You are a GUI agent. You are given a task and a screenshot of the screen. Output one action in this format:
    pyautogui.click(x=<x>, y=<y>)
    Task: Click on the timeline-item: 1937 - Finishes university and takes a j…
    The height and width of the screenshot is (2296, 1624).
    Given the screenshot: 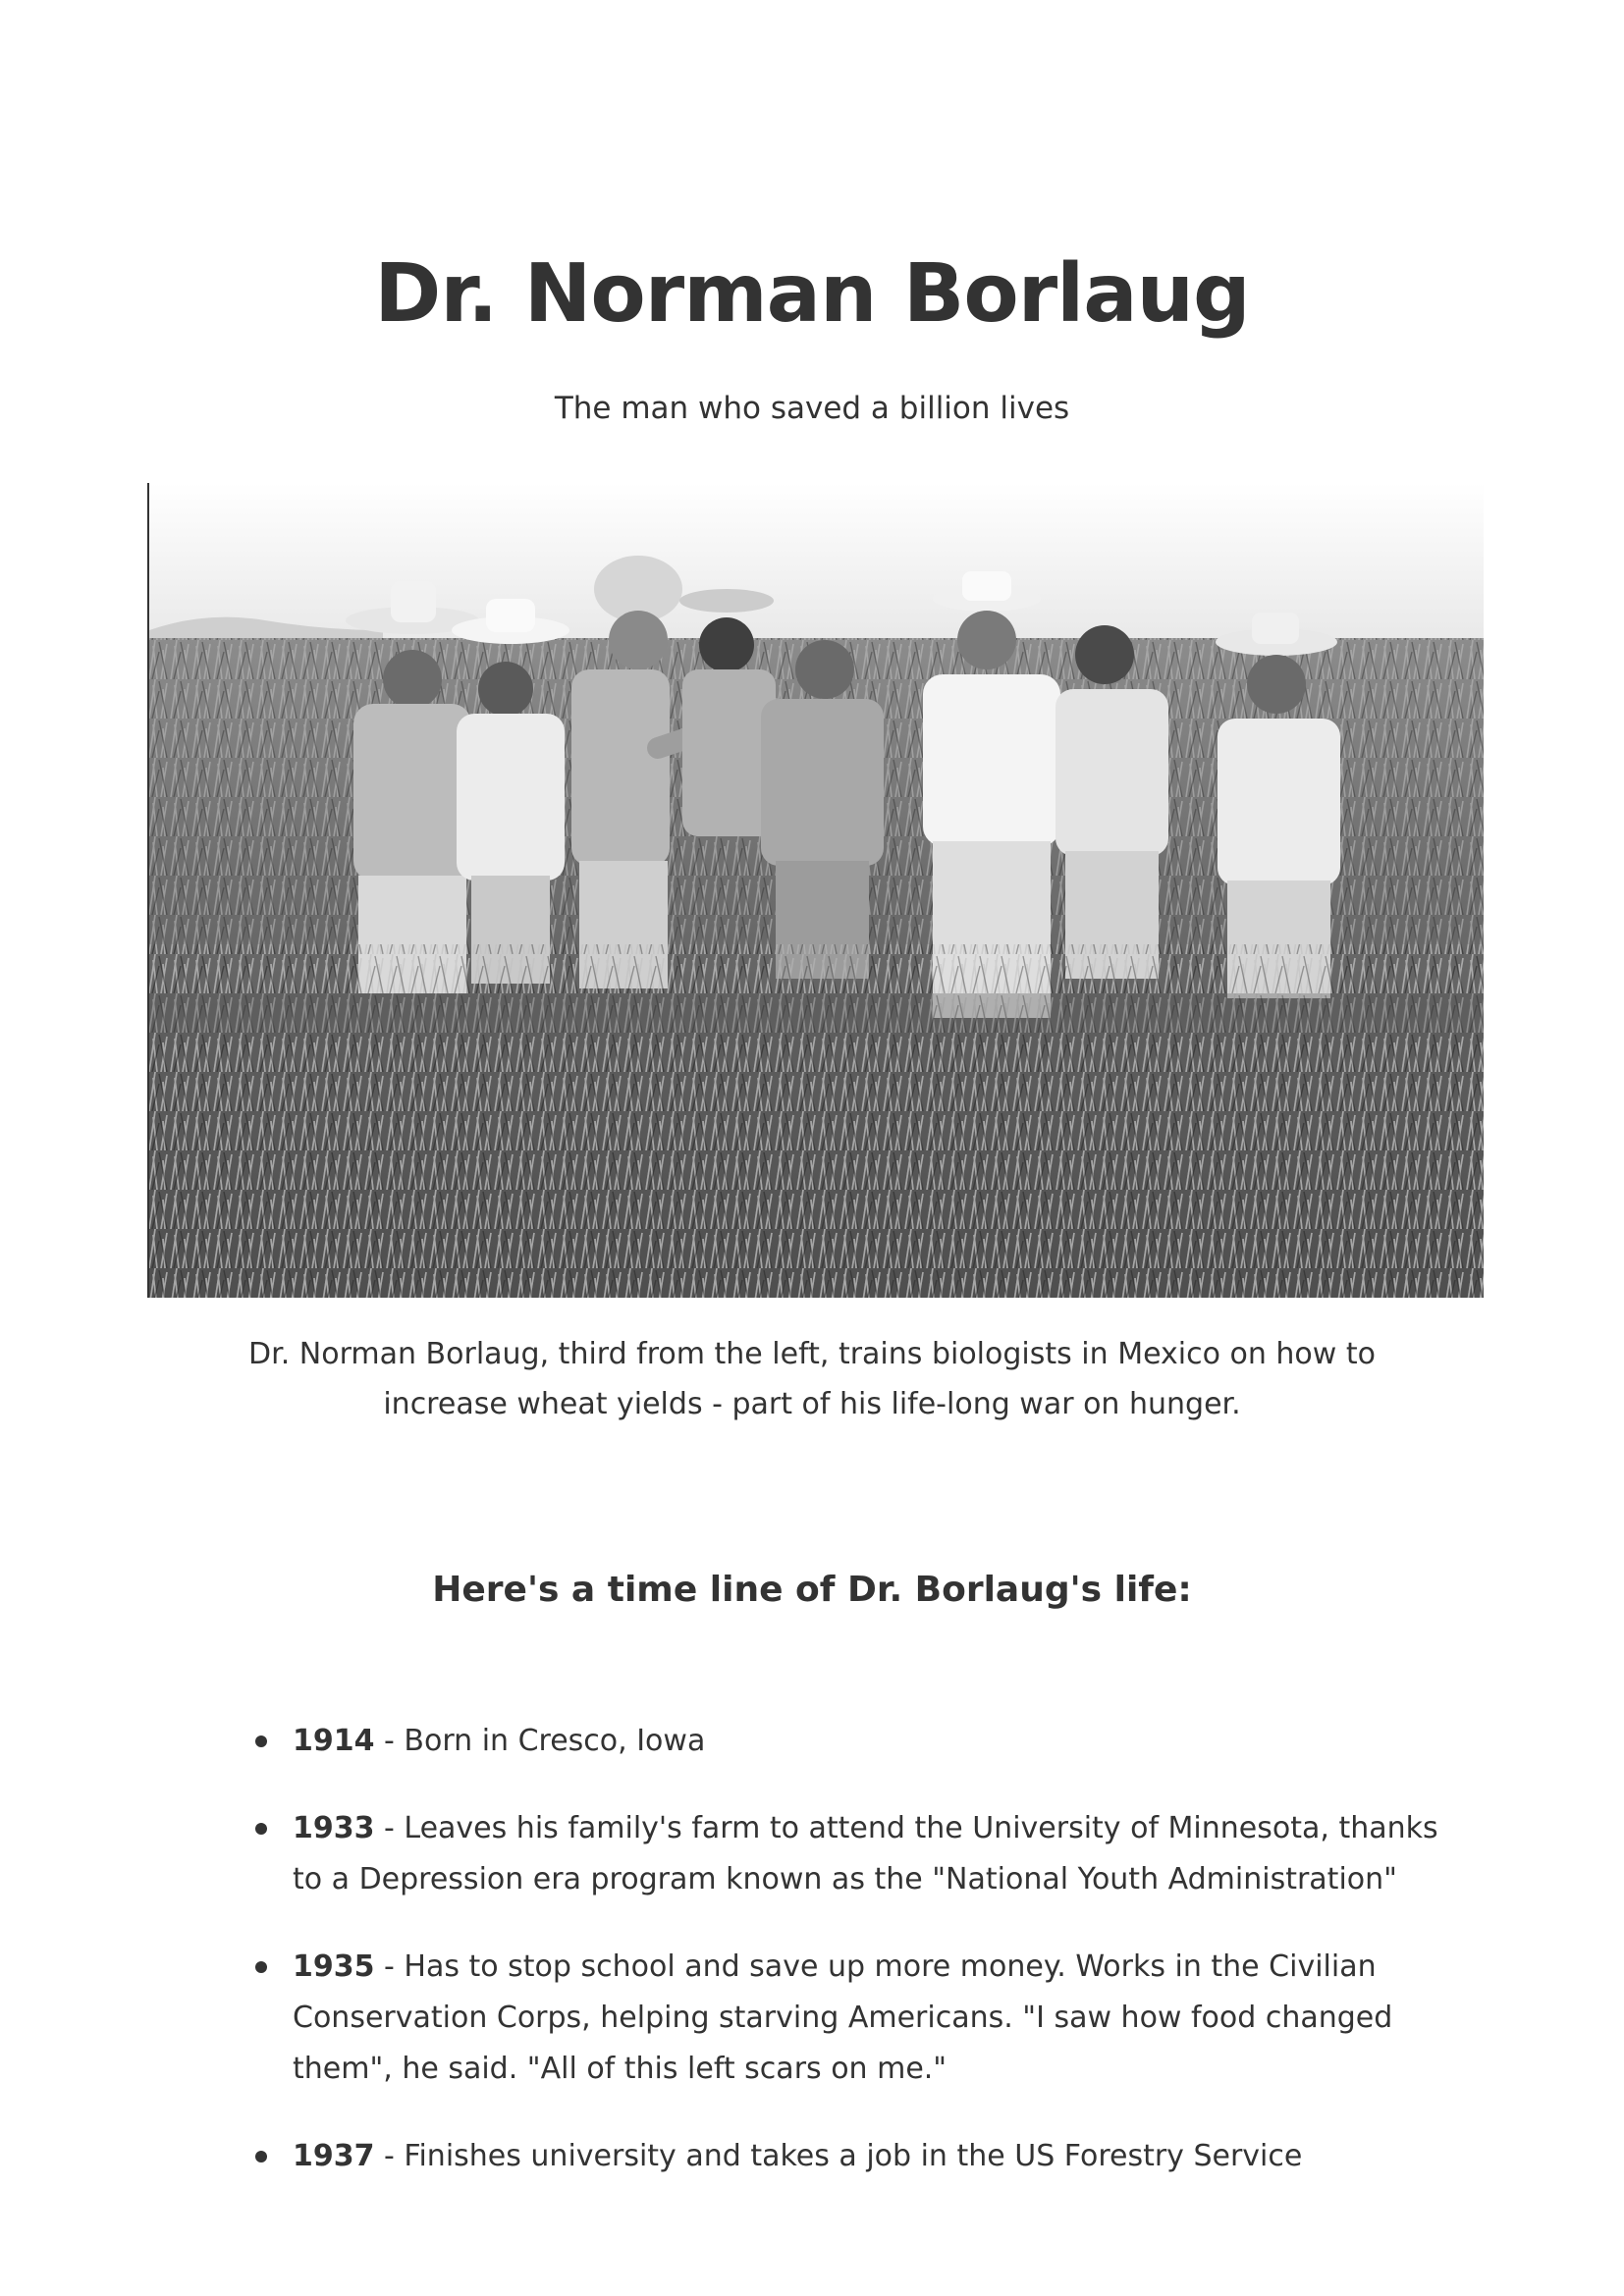 What is the action you would take?
    pyautogui.click(x=857, y=2156)
    